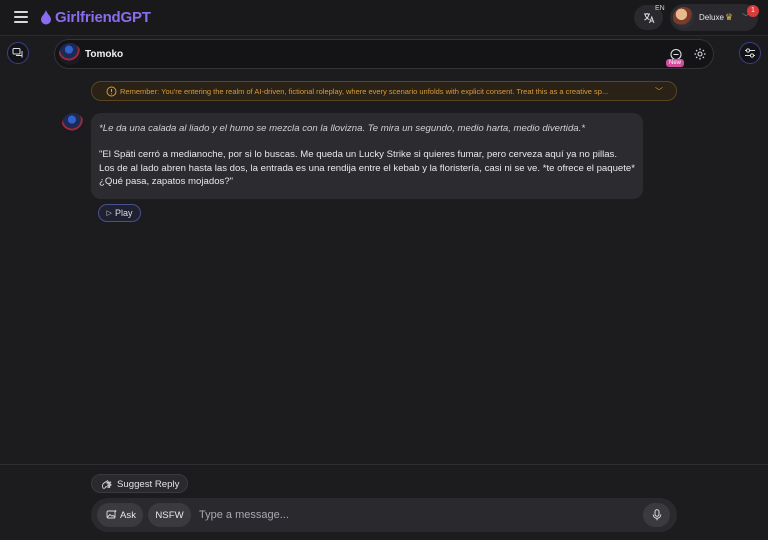 Image resolution: width=768 pixels, height=540 pixels. What do you see at coordinates (675, 63) in the screenshot?
I see `new-badge: New` at bounding box center [675, 63].